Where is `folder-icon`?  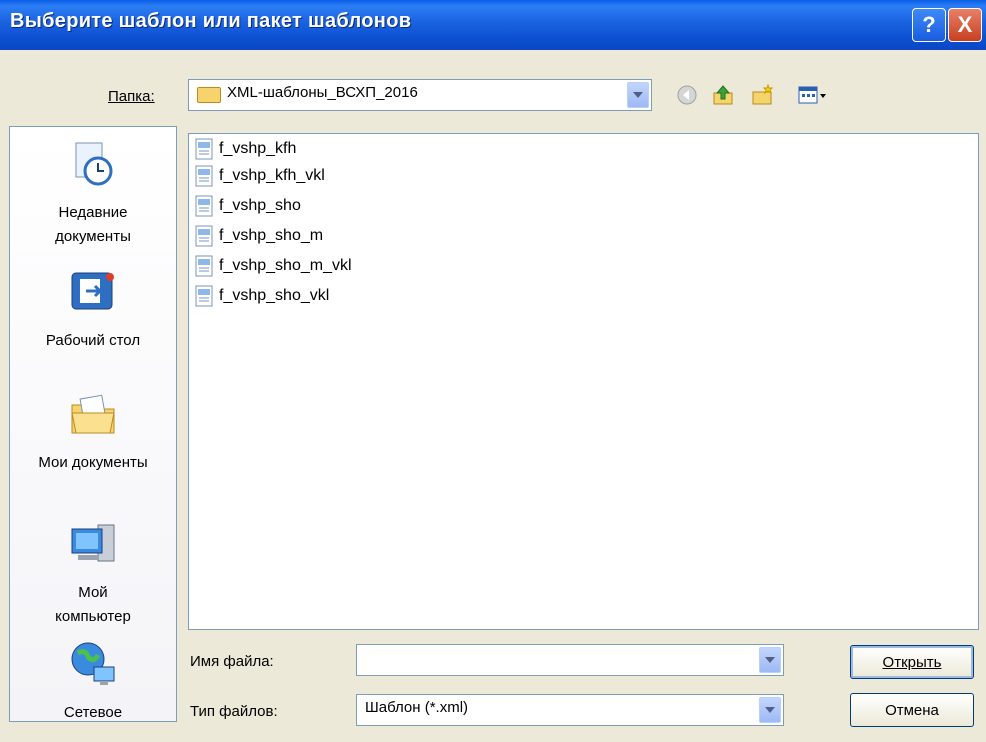 folder-icon is located at coordinates (209, 95).